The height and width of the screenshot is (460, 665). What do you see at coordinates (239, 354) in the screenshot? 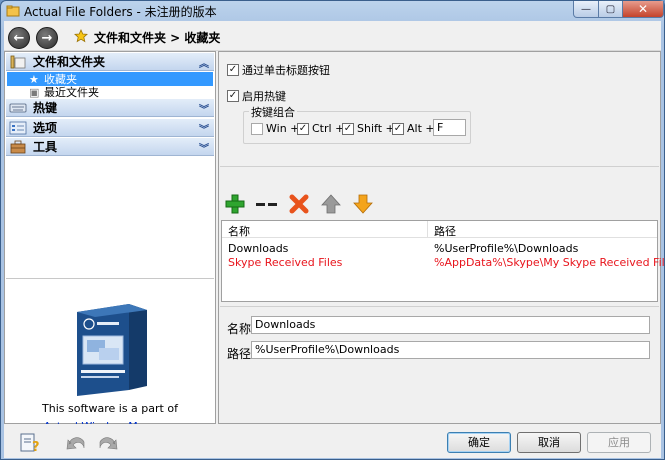
I see `path-label: 路径` at bounding box center [239, 354].